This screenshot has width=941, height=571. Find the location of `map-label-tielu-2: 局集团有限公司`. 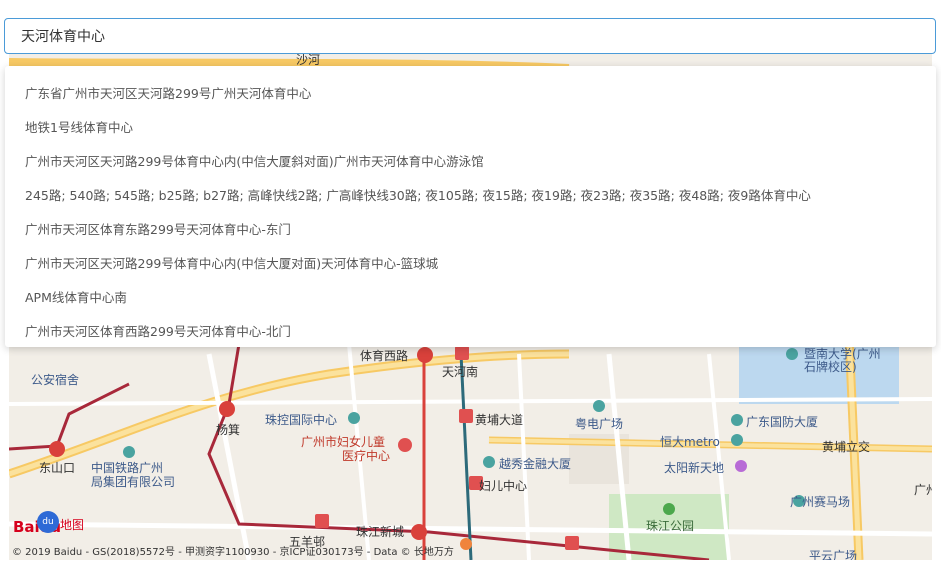

map-label-tielu-2: 局集团有限公司 is located at coordinates (133, 482).